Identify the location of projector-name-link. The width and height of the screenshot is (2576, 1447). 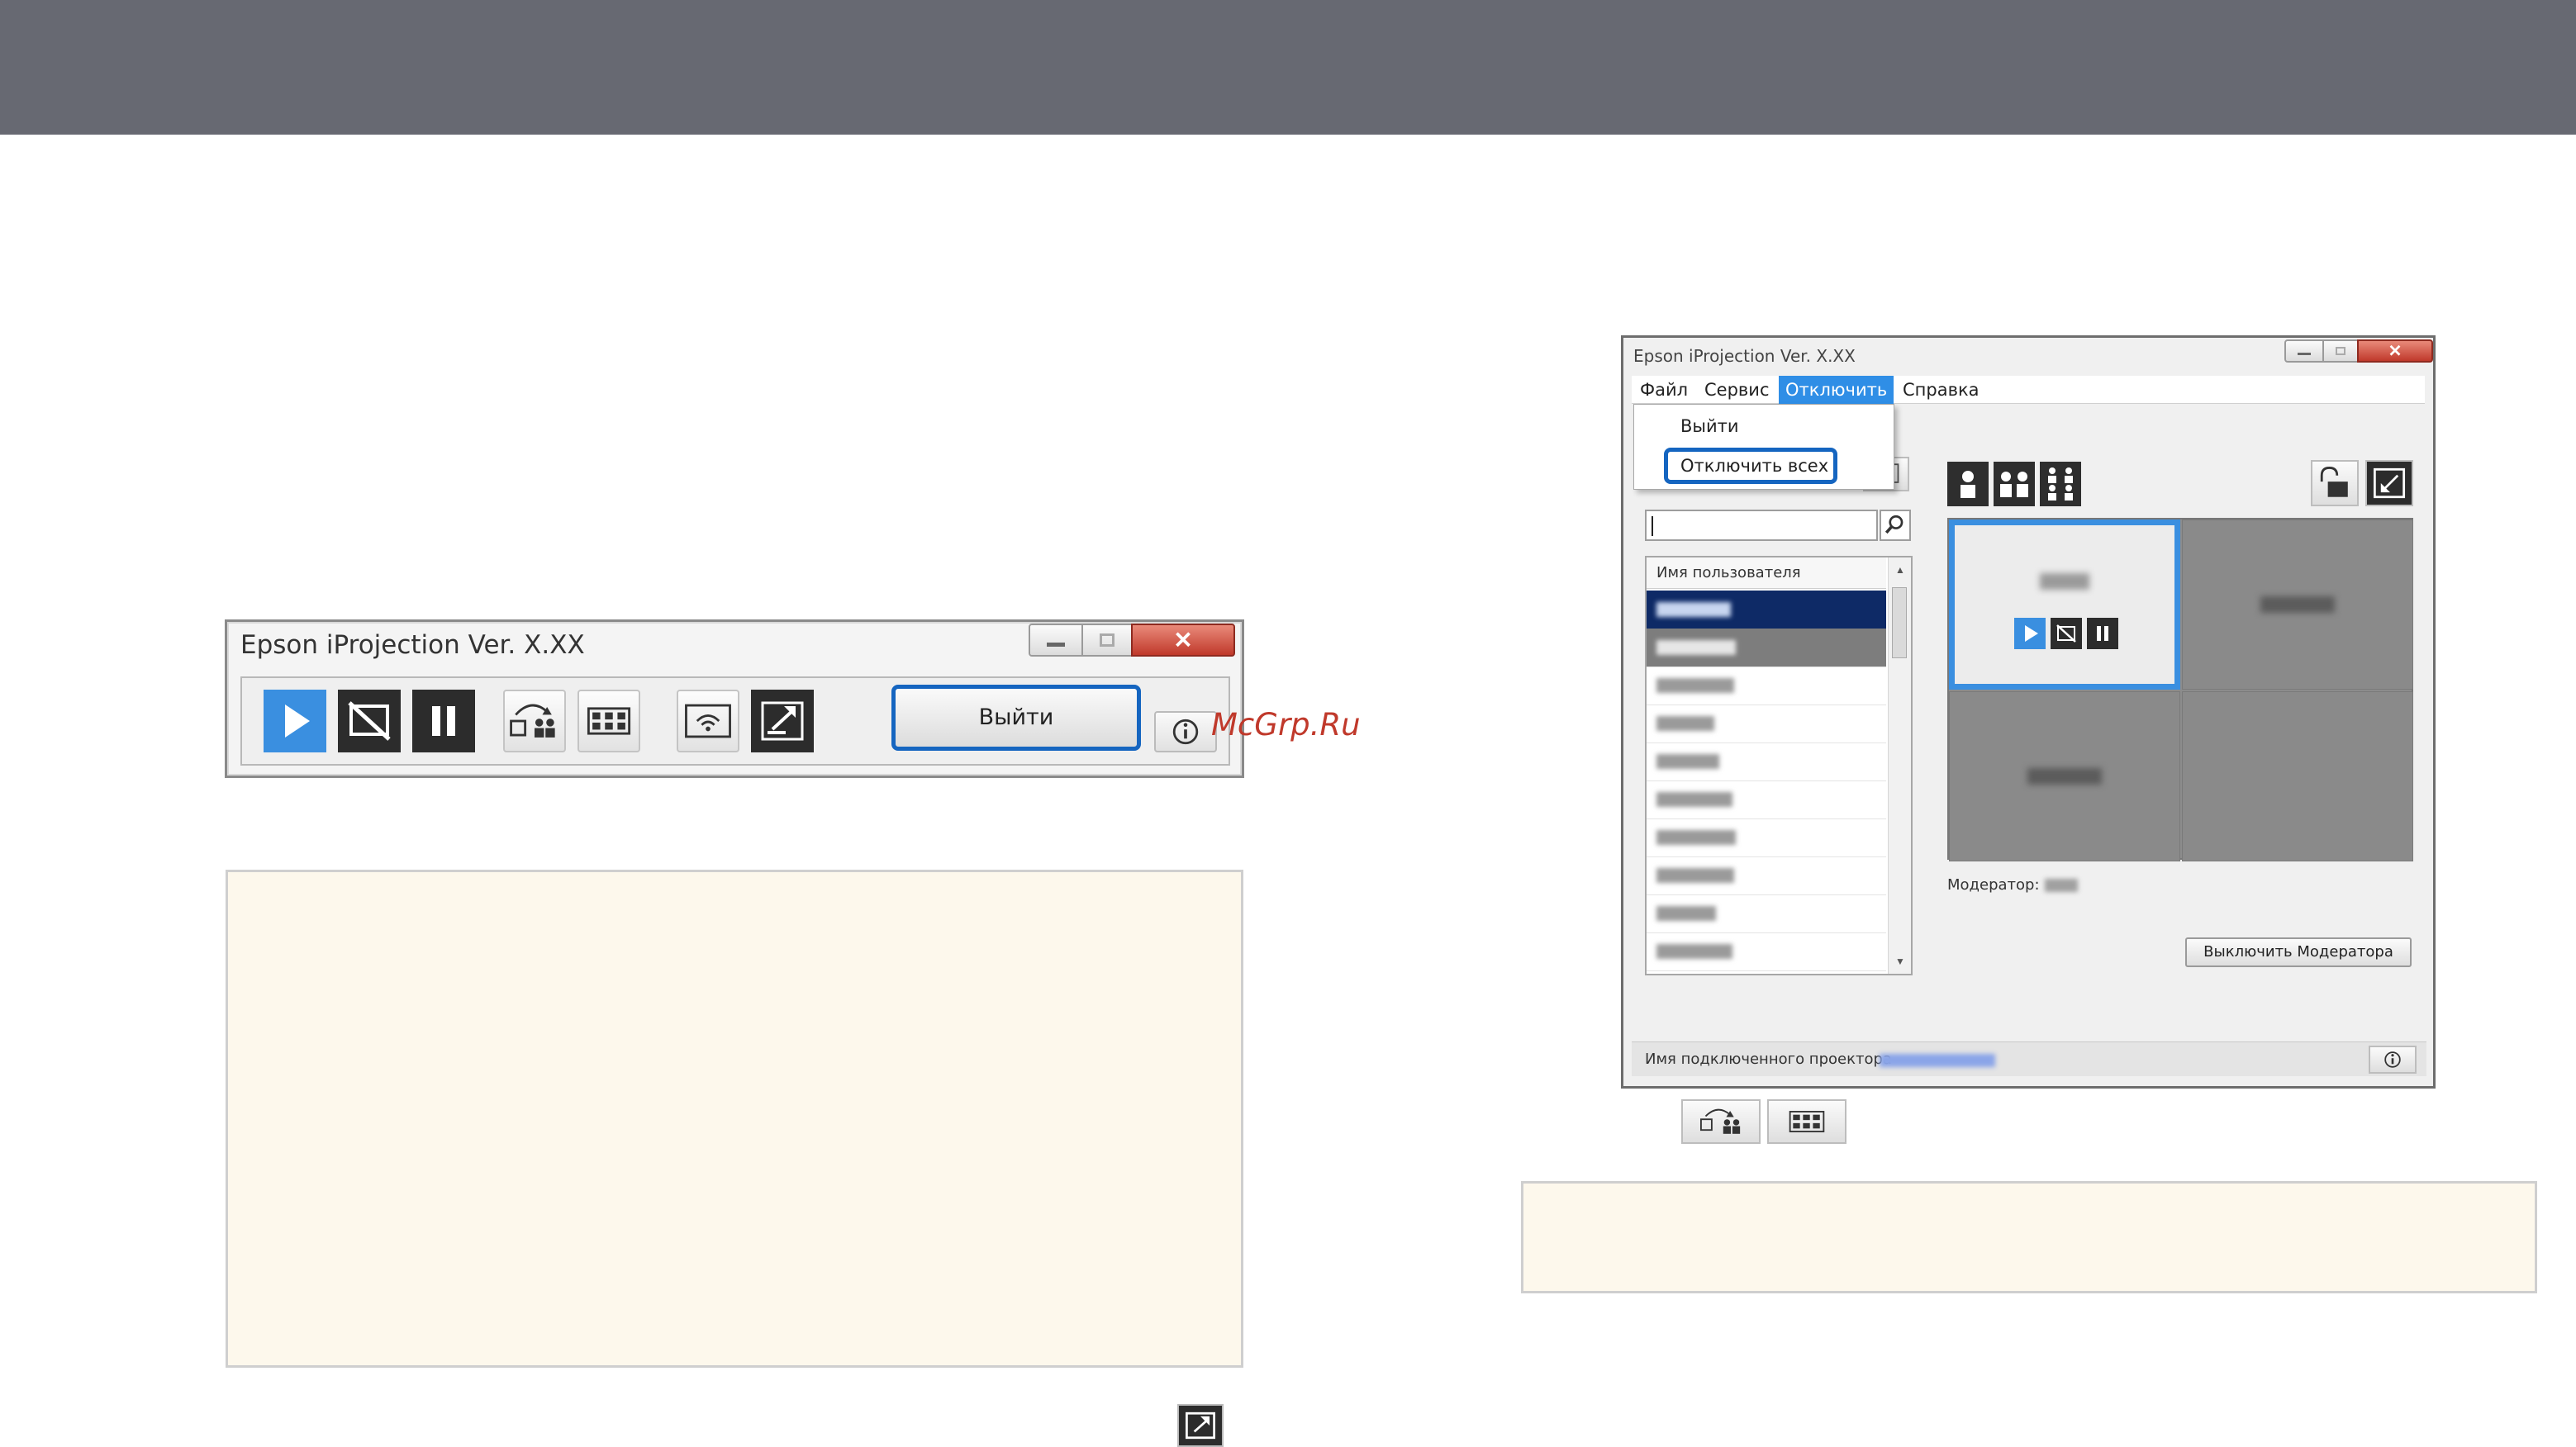
(1937, 1060).